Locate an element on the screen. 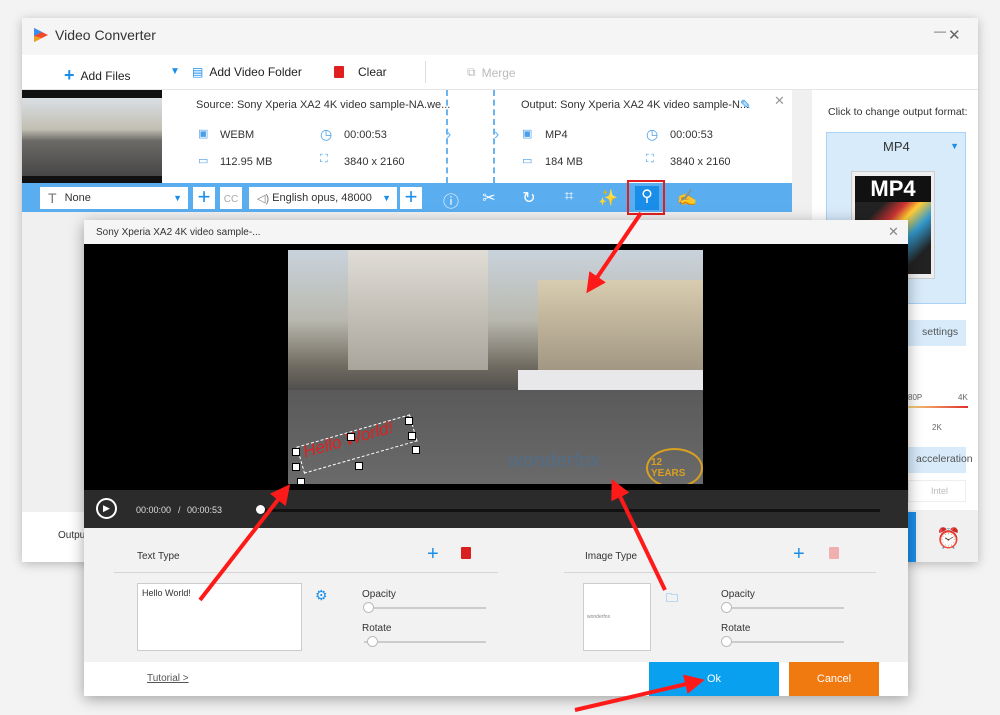 The image size is (1000, 715). text-opacity-slider is located at coordinates (425, 608).